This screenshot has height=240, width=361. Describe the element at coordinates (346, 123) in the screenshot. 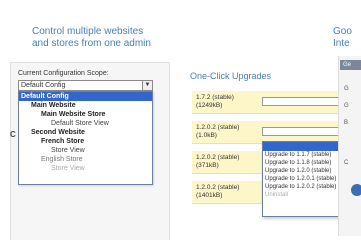

I see `right-panel-letter: B` at that location.